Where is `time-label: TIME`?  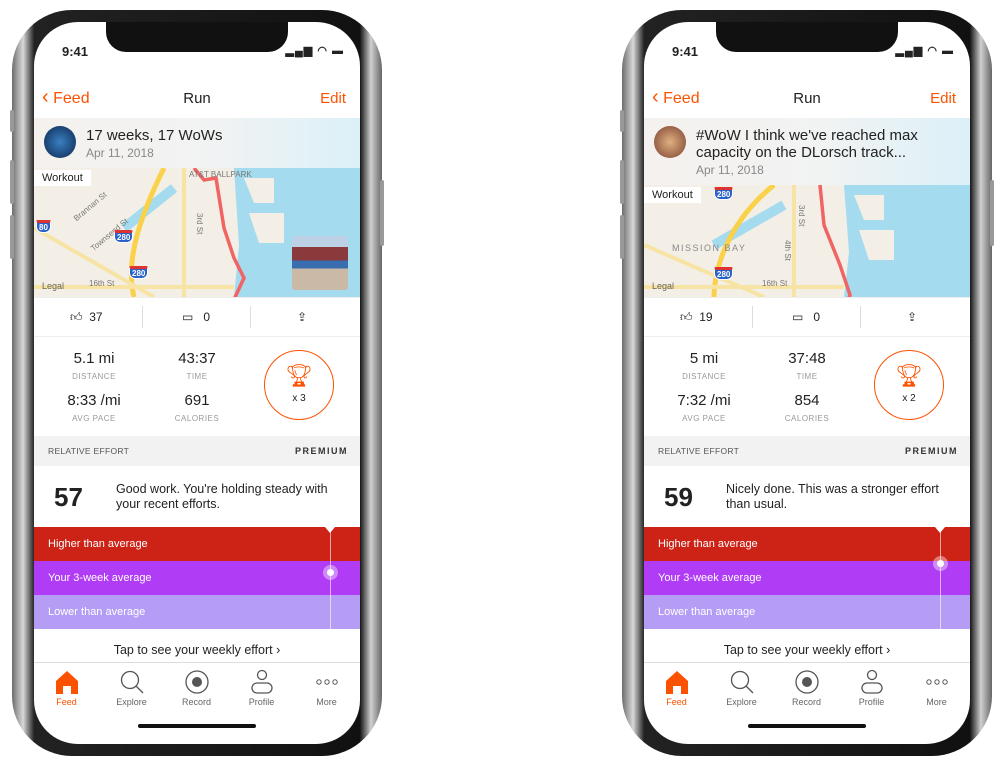
time-label: TIME is located at coordinates (807, 376).